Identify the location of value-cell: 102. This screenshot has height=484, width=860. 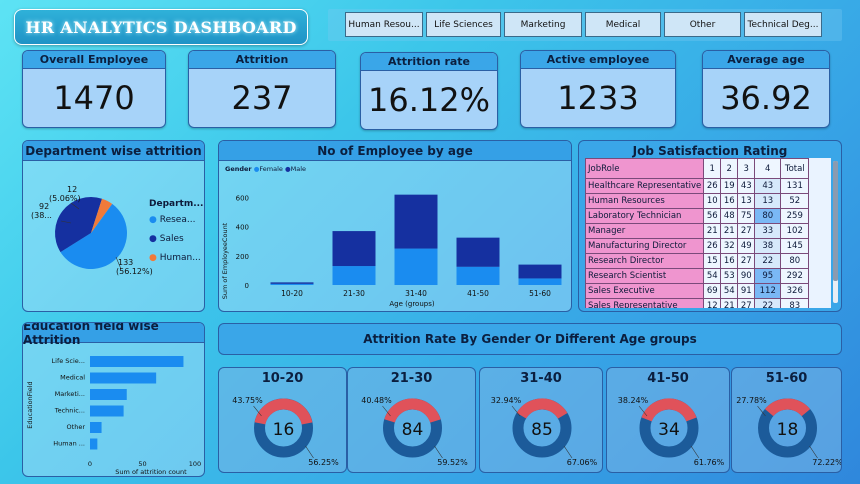
(795, 231).